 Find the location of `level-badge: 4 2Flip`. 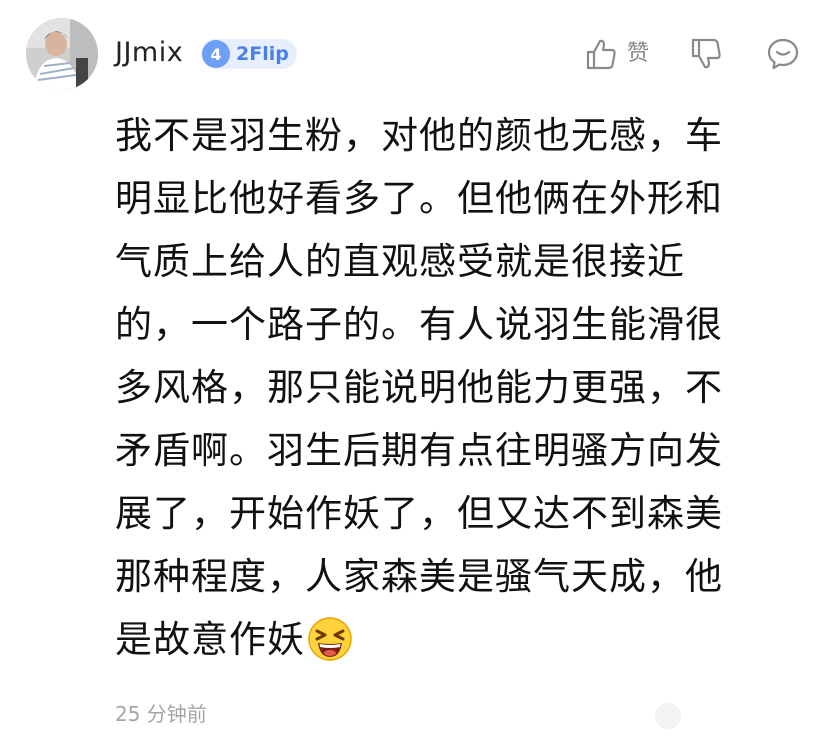

level-badge: 4 2Flip is located at coordinates (249, 54).